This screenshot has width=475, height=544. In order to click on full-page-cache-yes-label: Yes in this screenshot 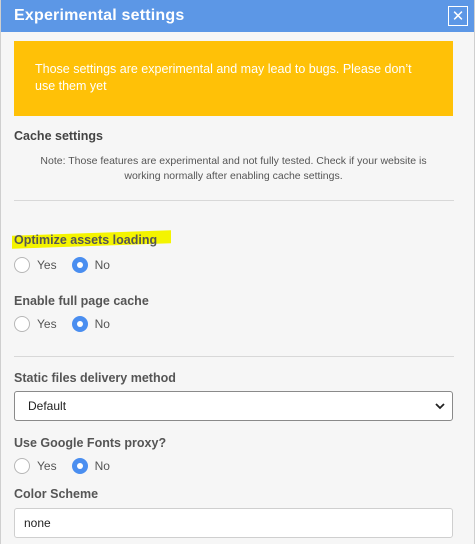, I will do `click(47, 324)`.